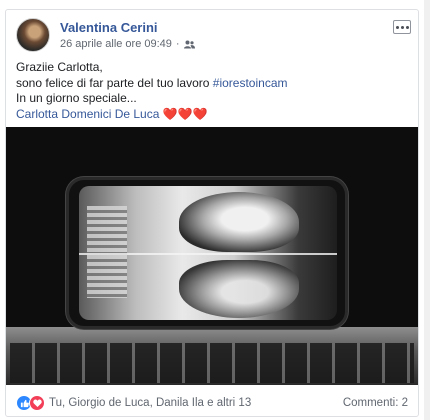  I want to click on author-avatar, so click(33, 35).